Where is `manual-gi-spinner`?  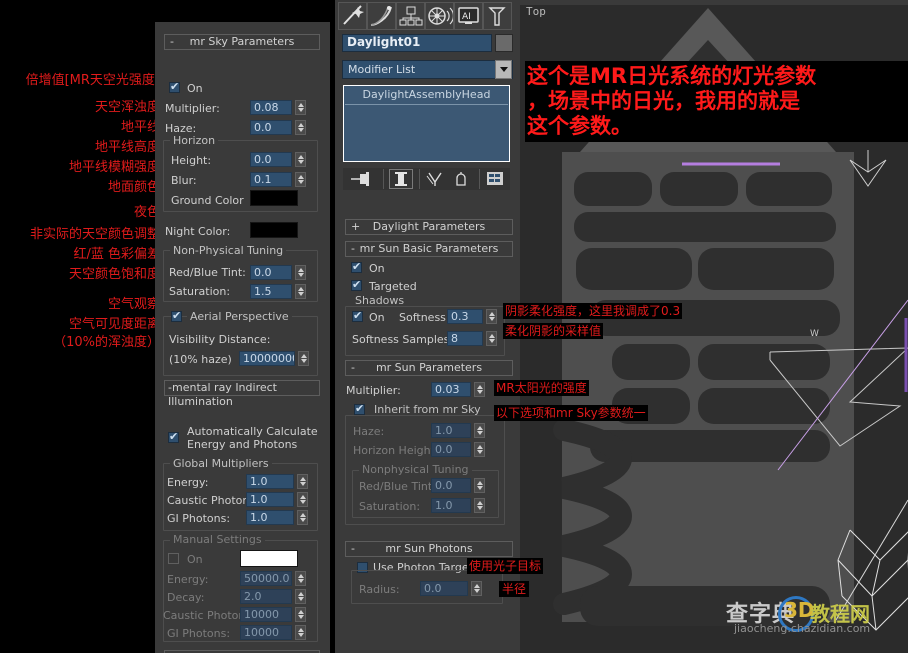
manual-gi-spinner is located at coordinates (300, 632).